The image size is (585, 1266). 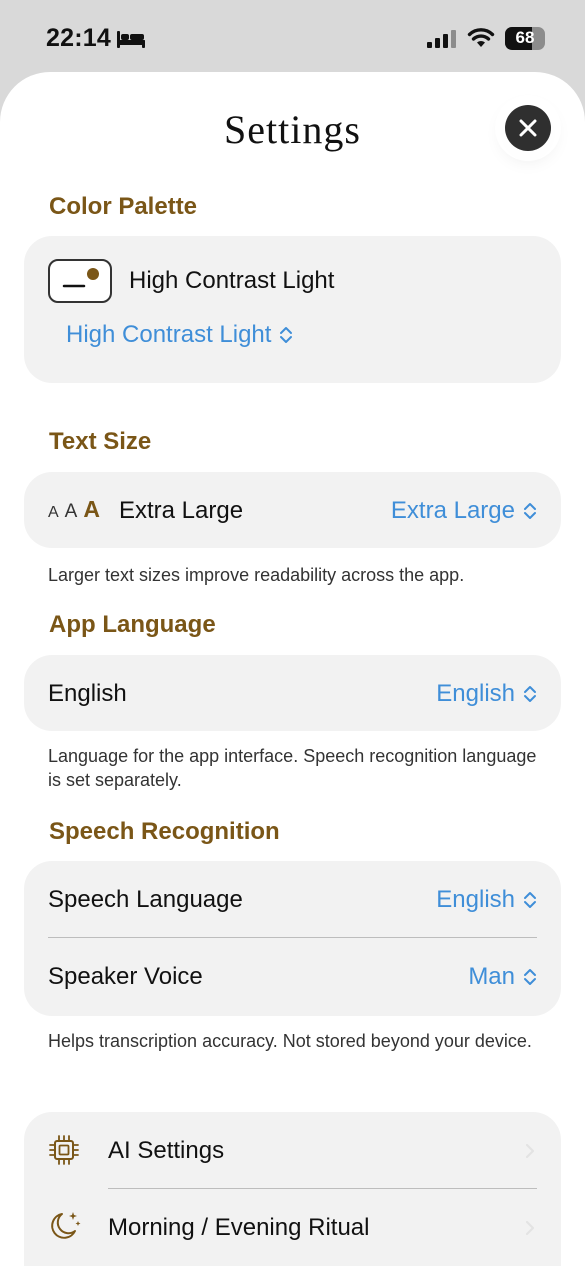 I want to click on text-size-sample-small: A, so click(x=53, y=512).